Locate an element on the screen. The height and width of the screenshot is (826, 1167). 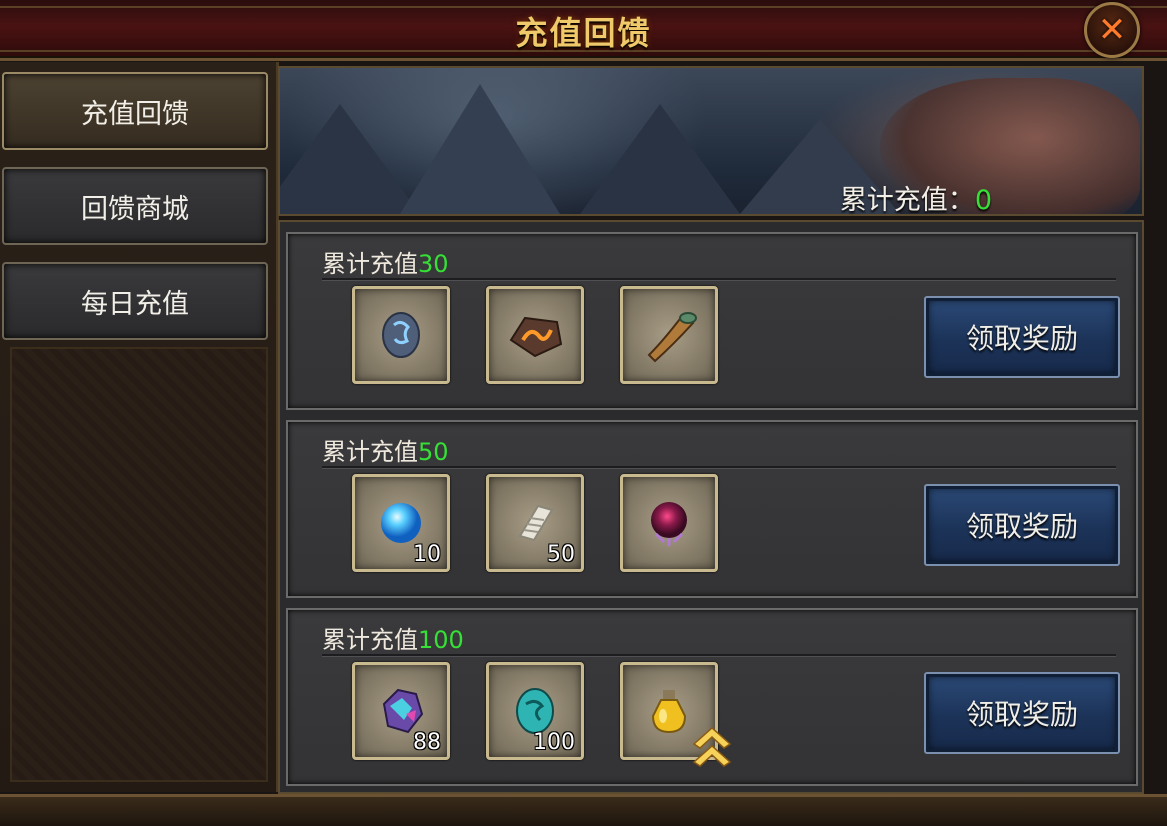
threshold-amount: 100 is located at coordinates (441, 640).